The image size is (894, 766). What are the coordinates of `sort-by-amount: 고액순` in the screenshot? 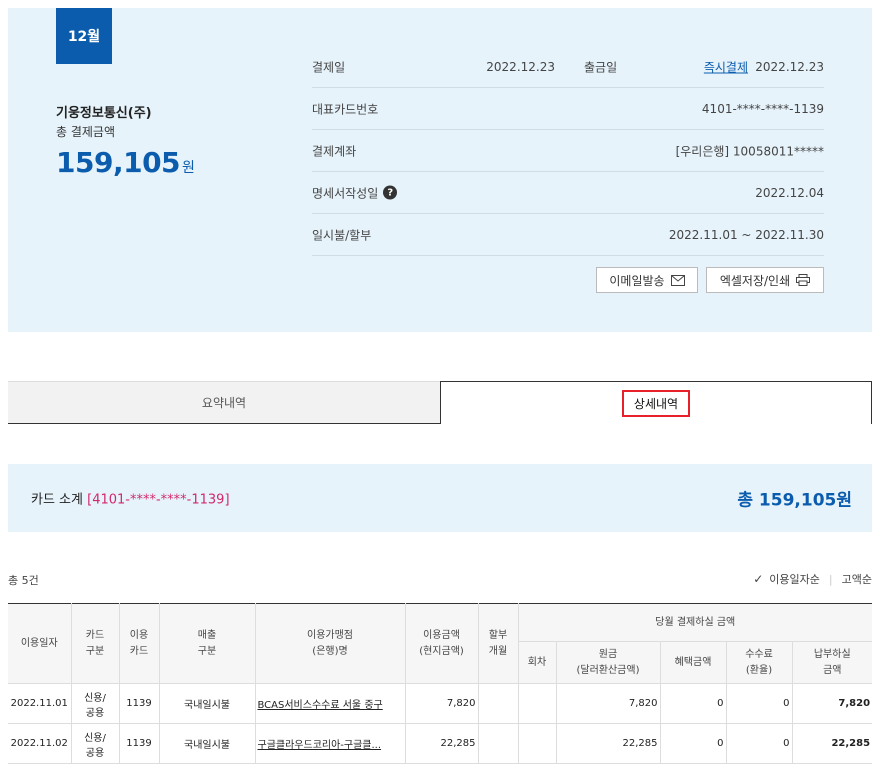 It's located at (857, 579).